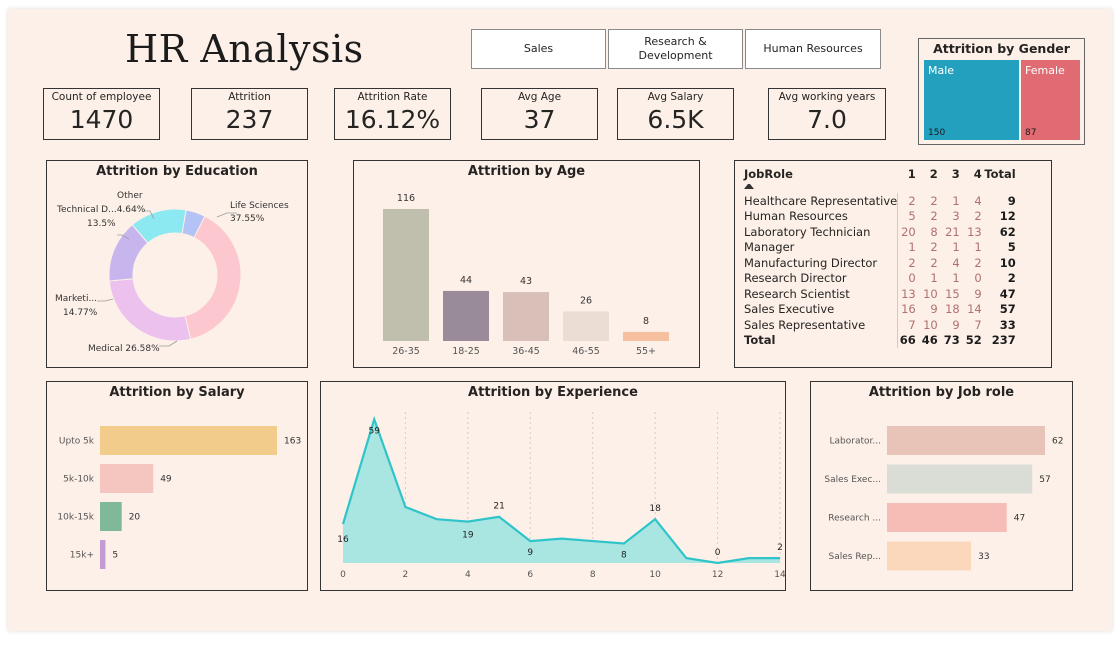  Describe the element at coordinates (821, 263) in the screenshot. I see `matrix-cell: Manufacturing Director` at that location.